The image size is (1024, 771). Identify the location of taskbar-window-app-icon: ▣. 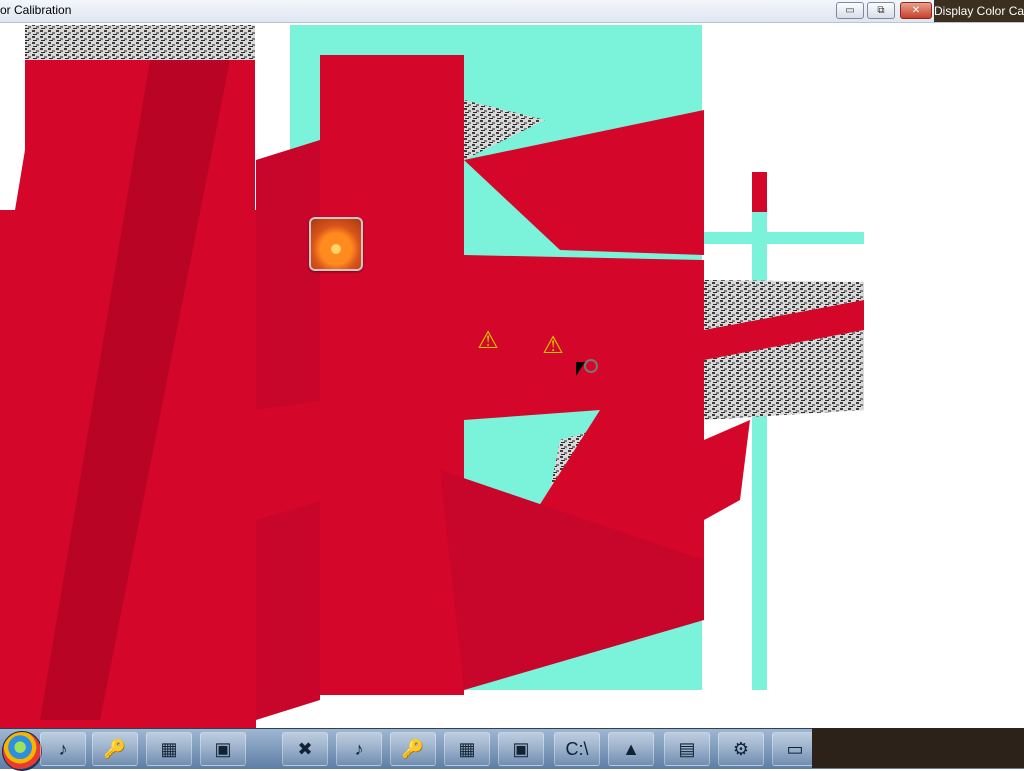
(223, 749).